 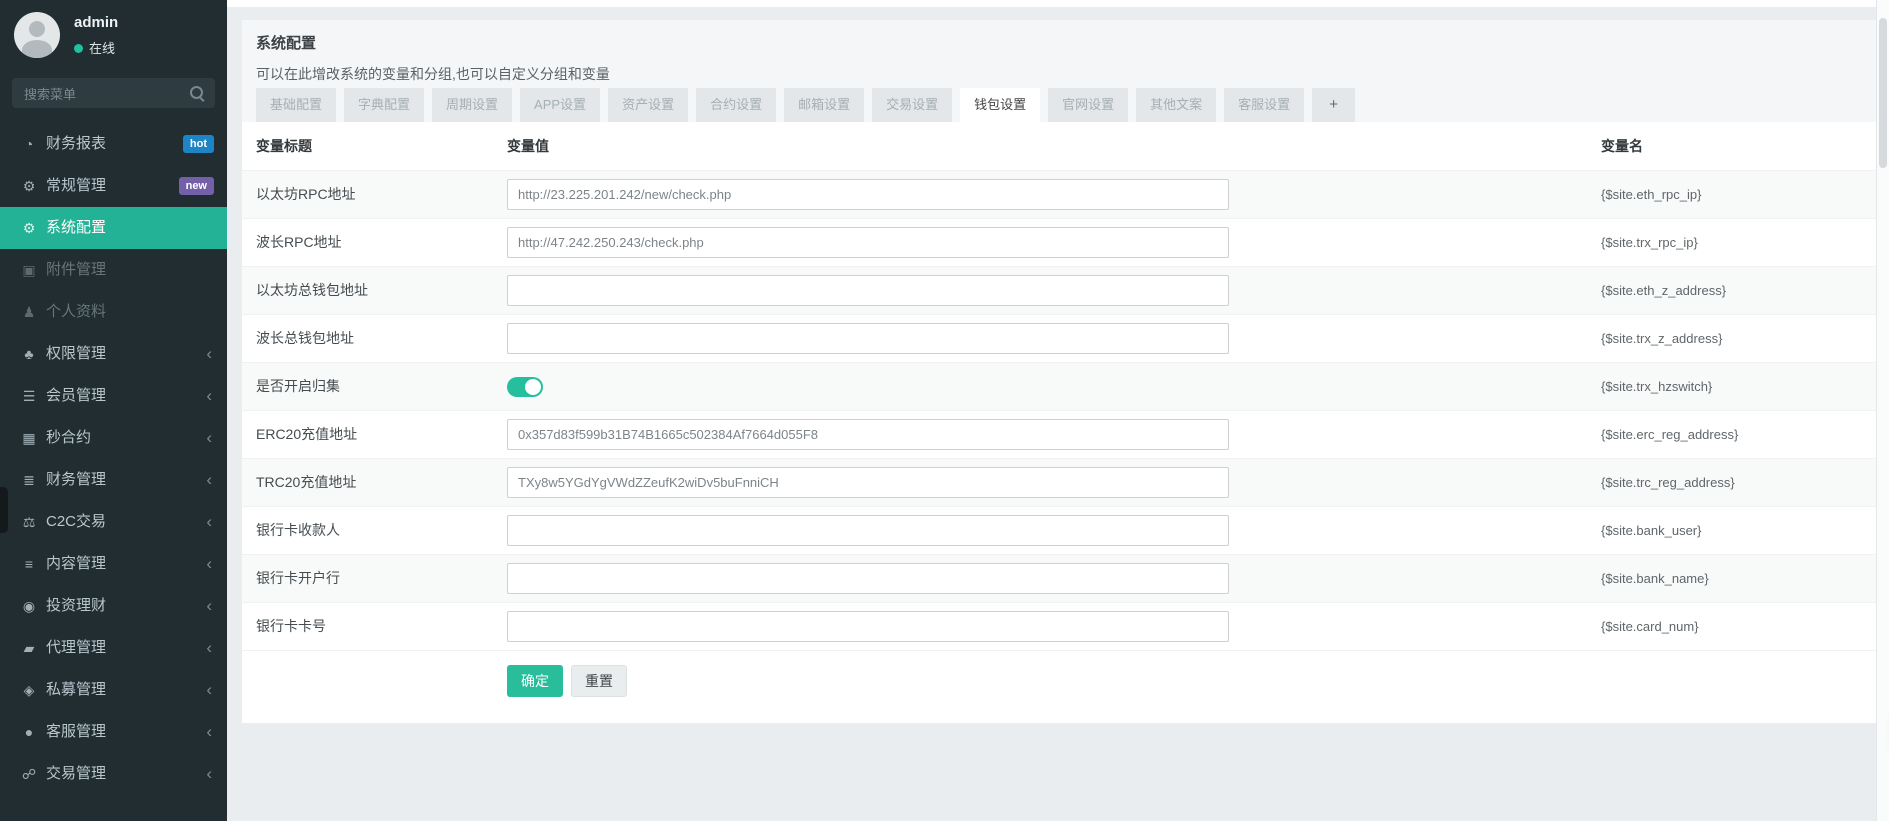 What do you see at coordinates (1650, 626) in the screenshot?
I see `row-varname: {$site.card_num}` at bounding box center [1650, 626].